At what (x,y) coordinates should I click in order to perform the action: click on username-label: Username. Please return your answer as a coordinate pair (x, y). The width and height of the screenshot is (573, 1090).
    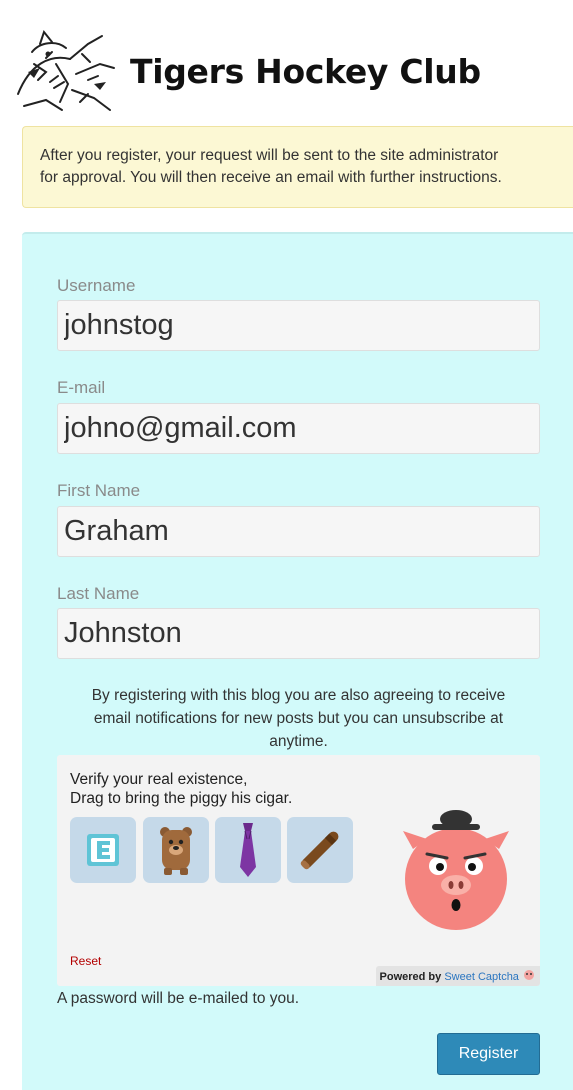
    Looking at the image, I should click on (96, 285).